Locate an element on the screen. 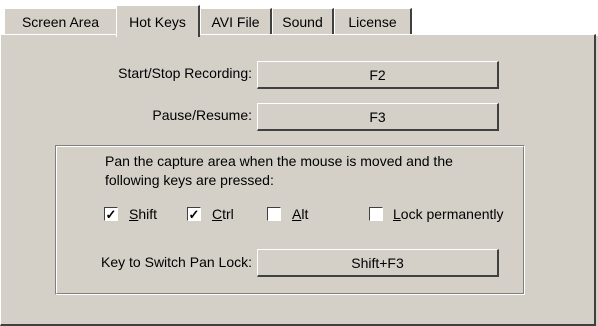  pan-description-line2: following keys are pressed: is located at coordinates (189, 180).